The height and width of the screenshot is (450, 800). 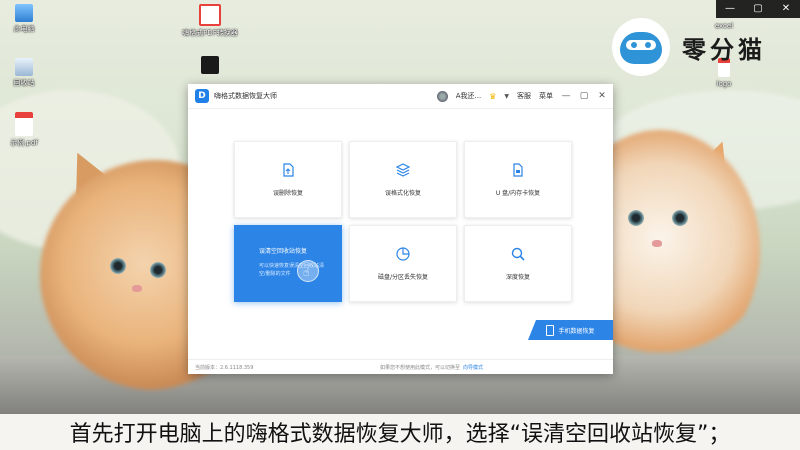 I want to click on desktop-icon-pdf-converter: 嗨格式PDF转换器, so click(x=210, y=21).